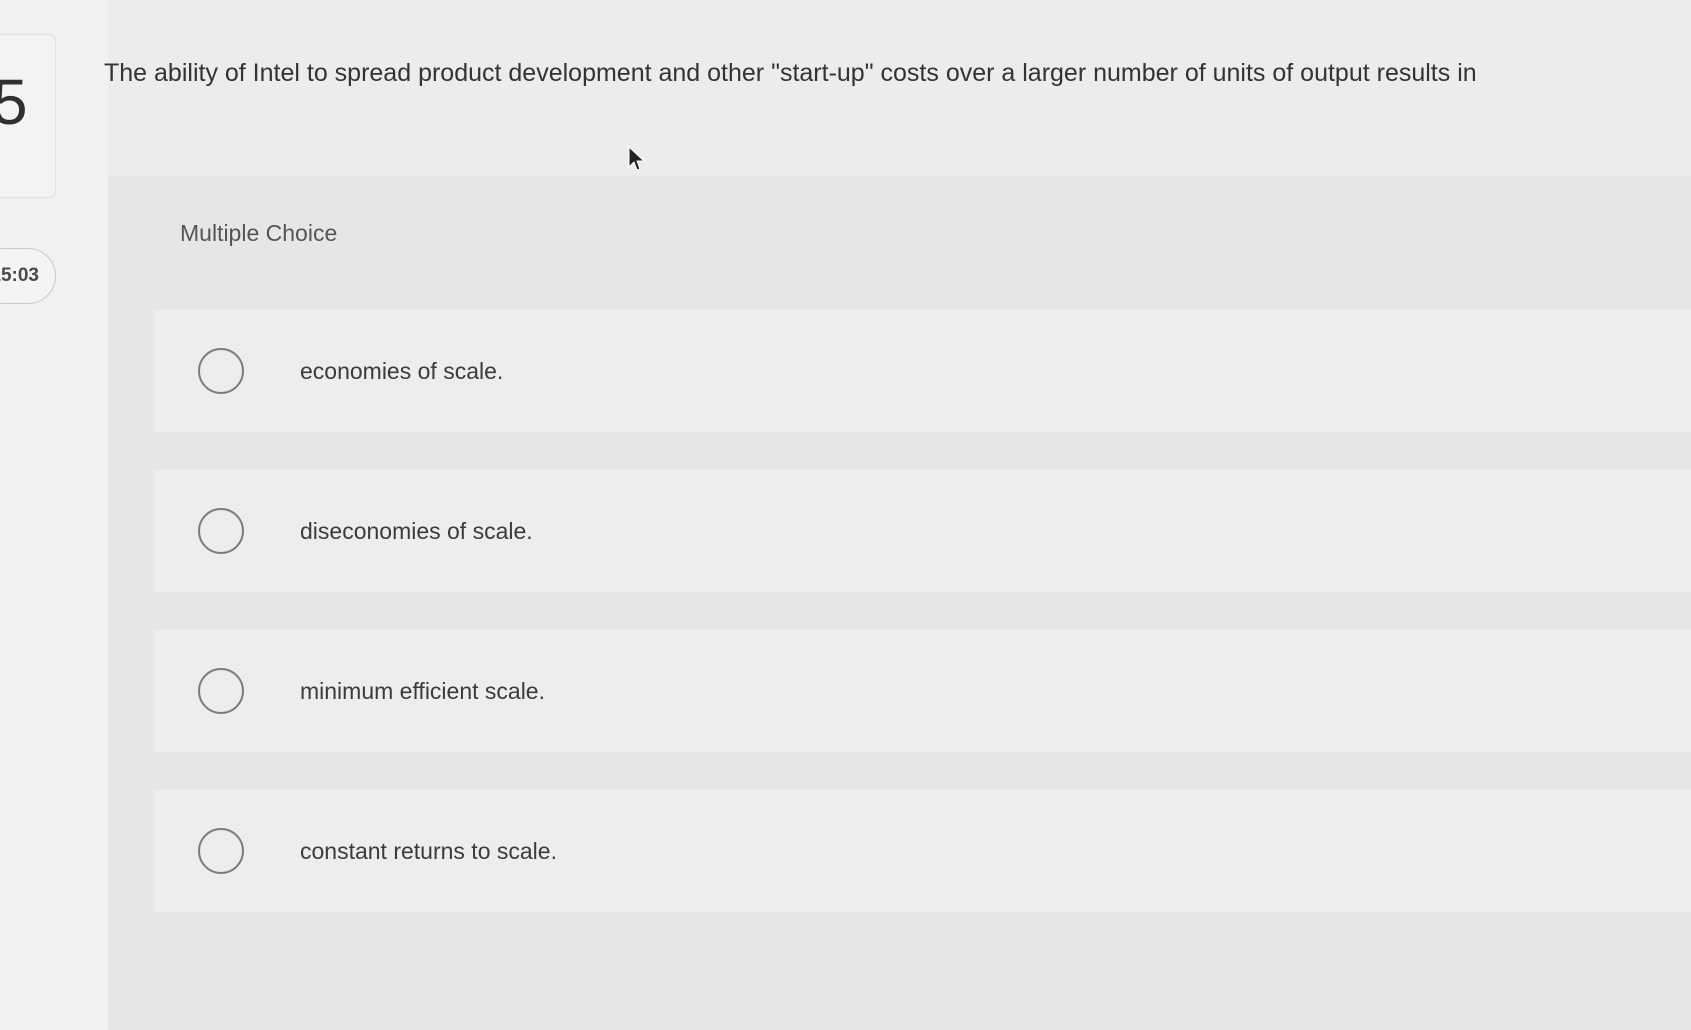  What do you see at coordinates (422, 691) in the screenshot?
I see `option-label: minimum efficient scale.` at bounding box center [422, 691].